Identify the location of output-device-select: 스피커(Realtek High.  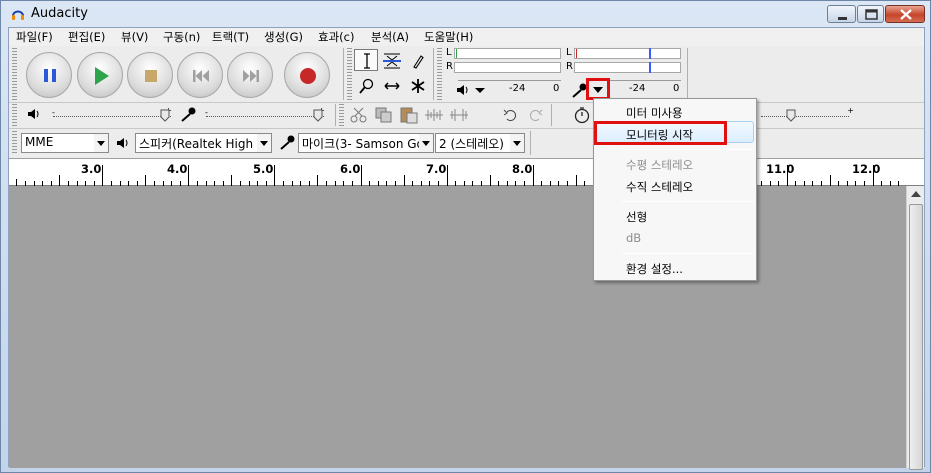
(203, 143).